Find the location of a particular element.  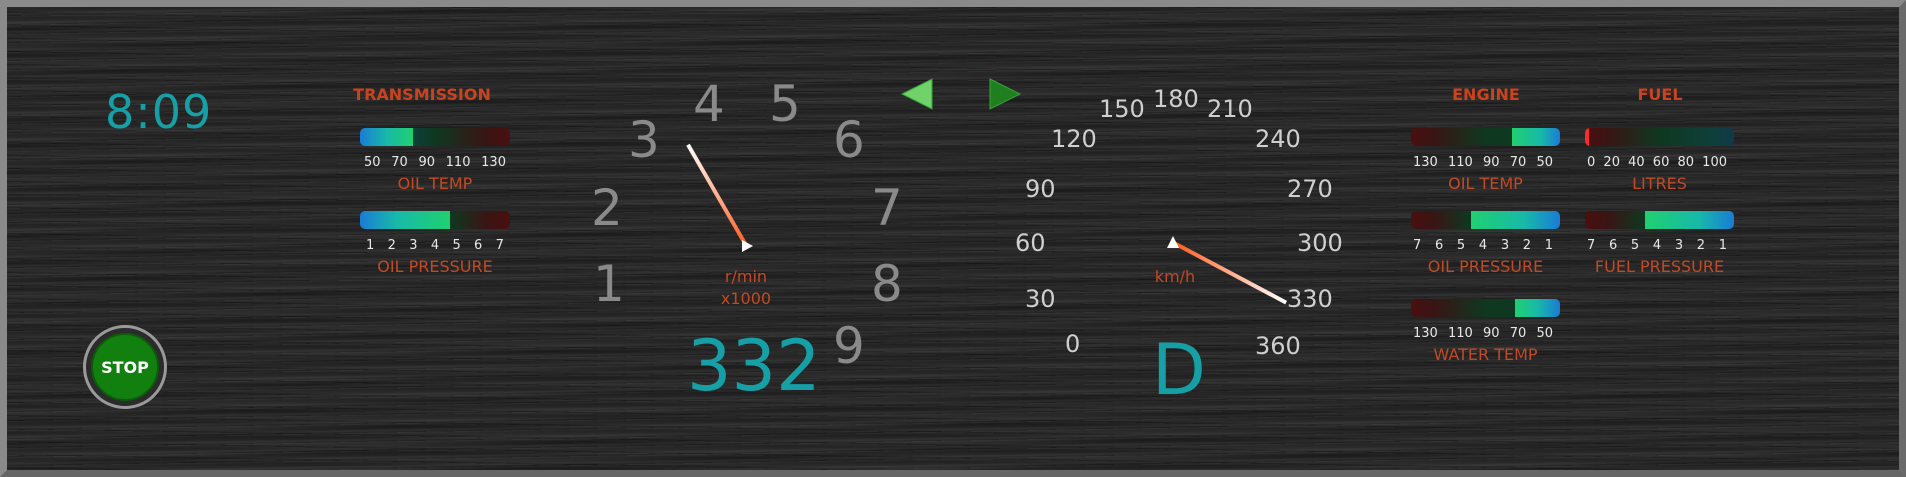

speedo-unit: km/h is located at coordinates (1175, 276).